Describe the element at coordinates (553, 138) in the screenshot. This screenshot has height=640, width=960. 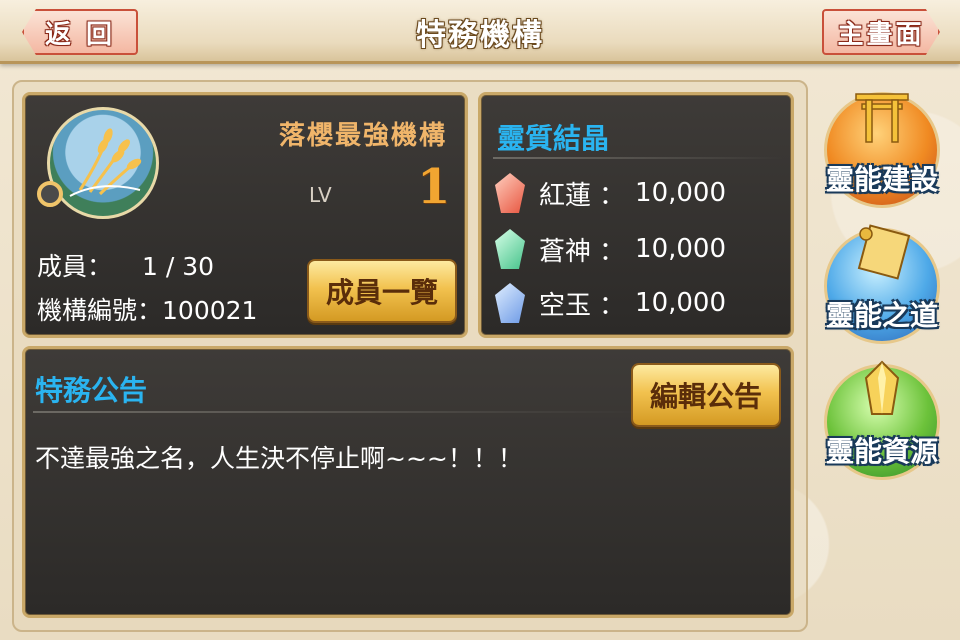
I see `crystal-title: 靈質結晶` at that location.